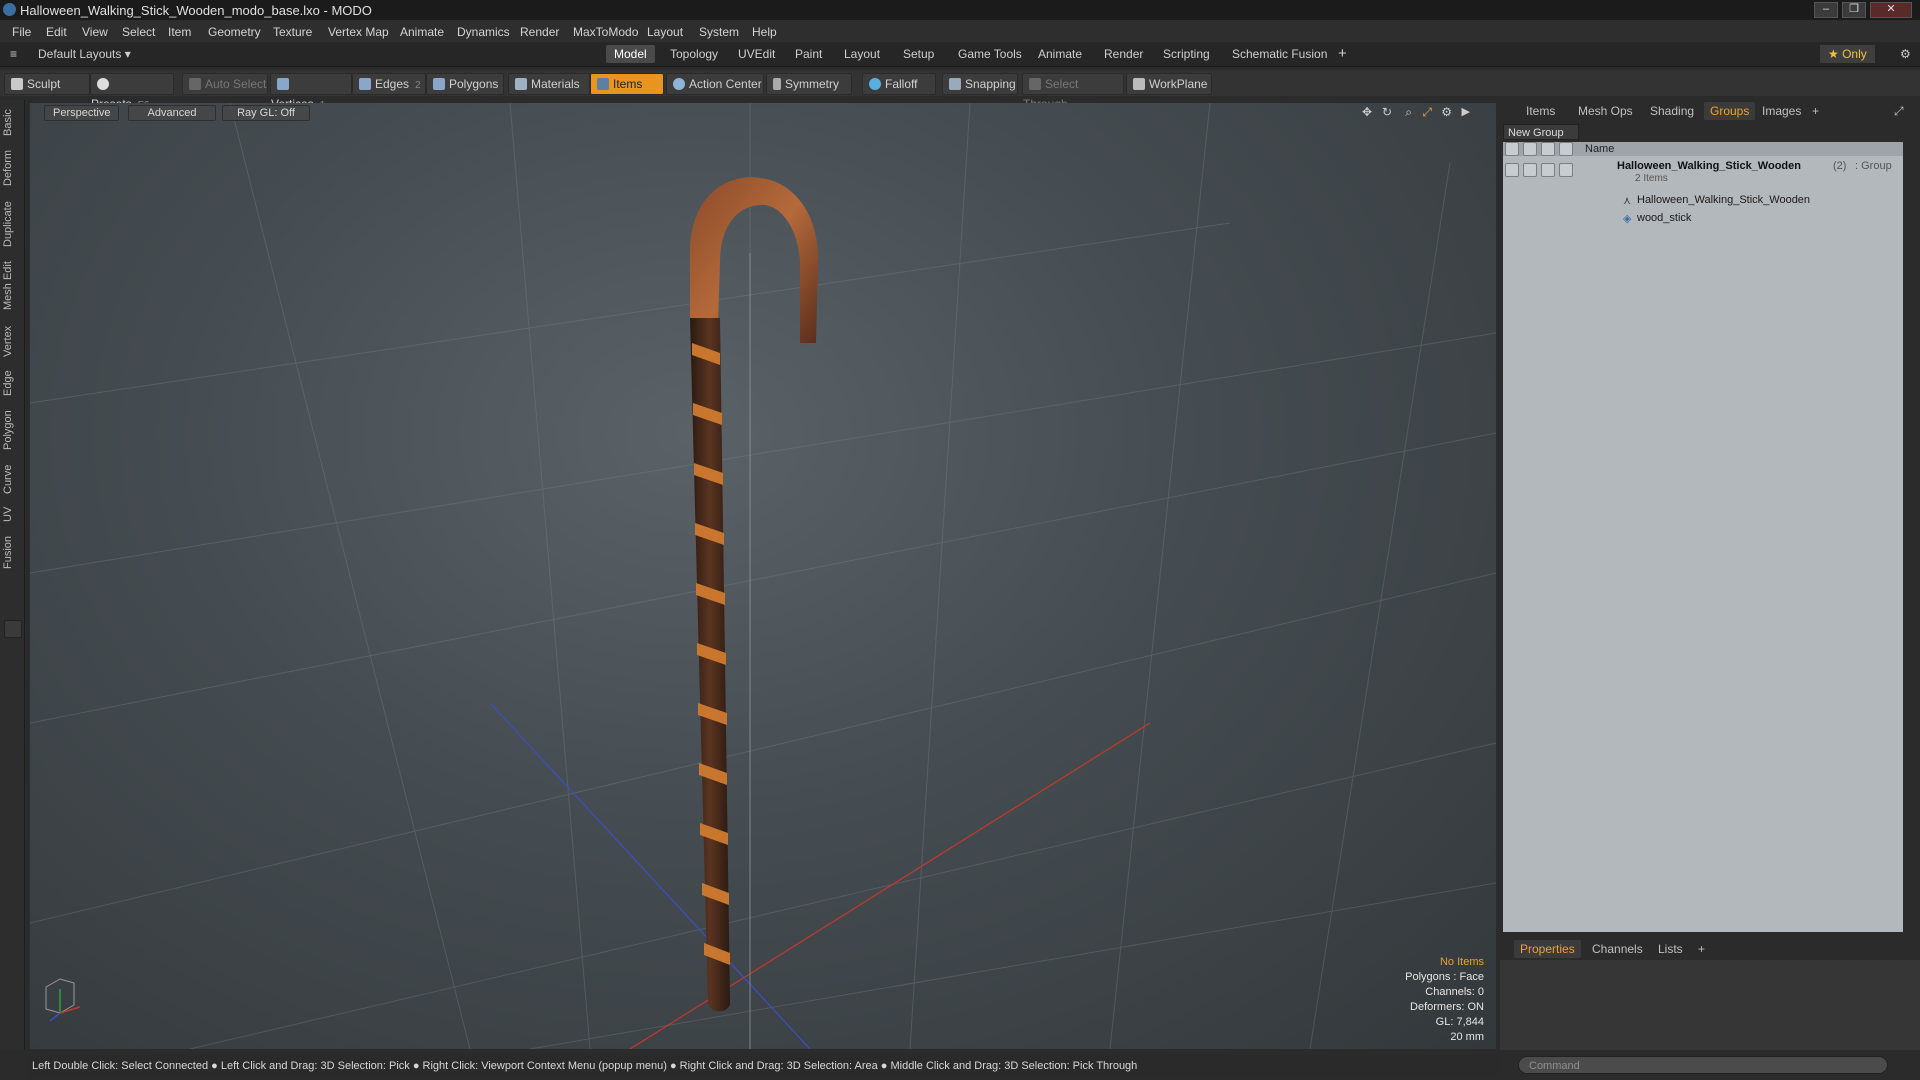 The height and width of the screenshot is (1080, 1920). I want to click on layout-menu-icon: ≡, so click(13, 54).